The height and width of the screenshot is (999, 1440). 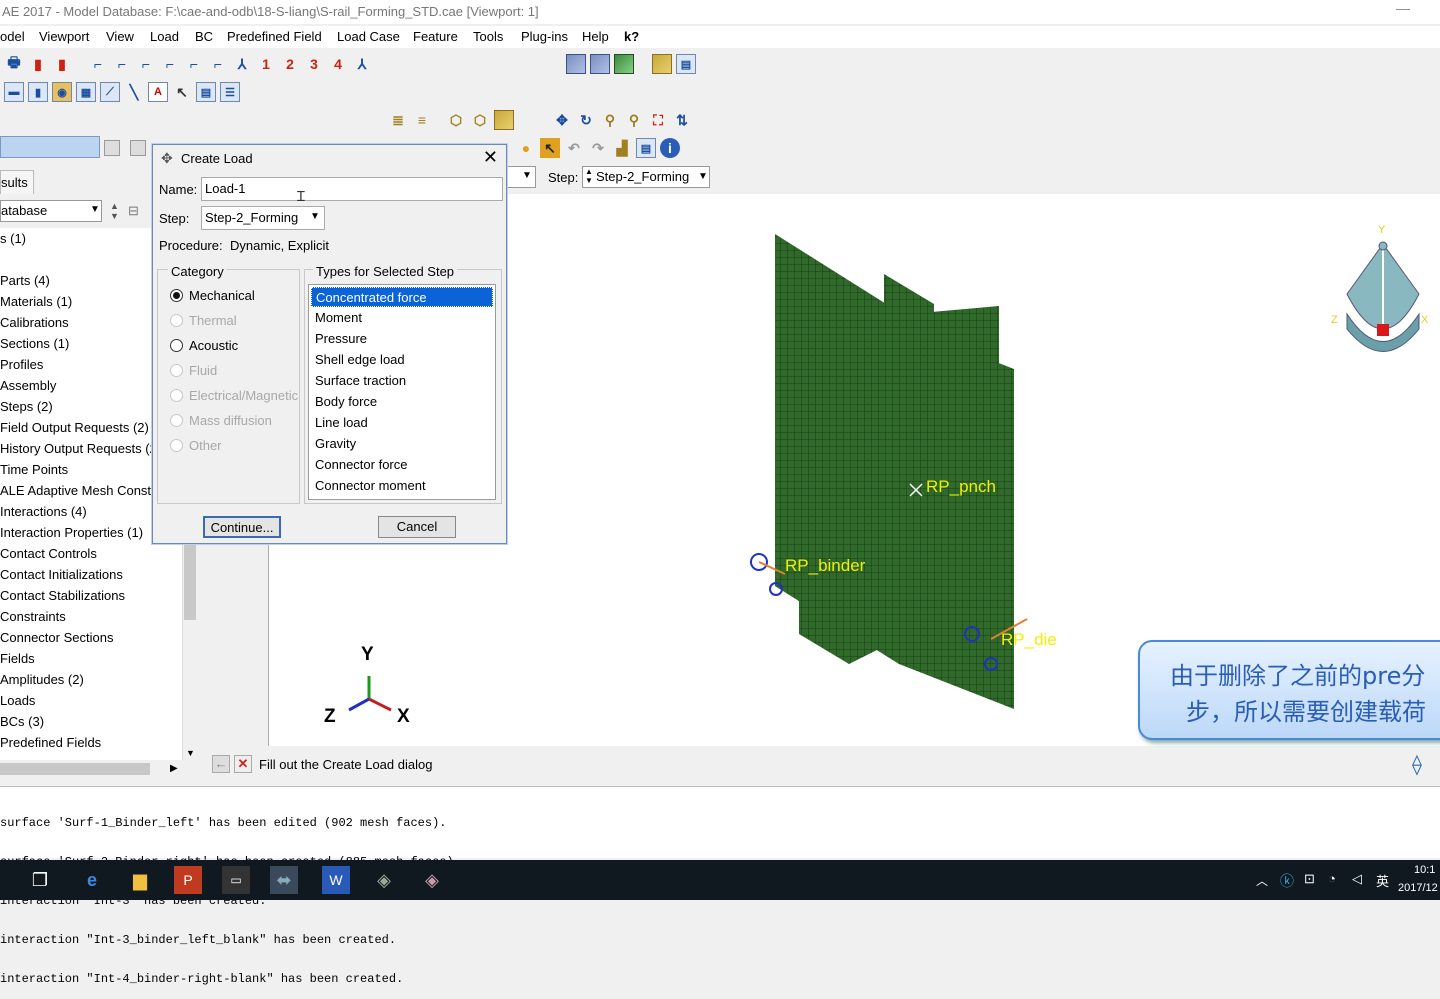 What do you see at coordinates (182, 92) in the screenshot?
I see `arrow-icon: ↖` at bounding box center [182, 92].